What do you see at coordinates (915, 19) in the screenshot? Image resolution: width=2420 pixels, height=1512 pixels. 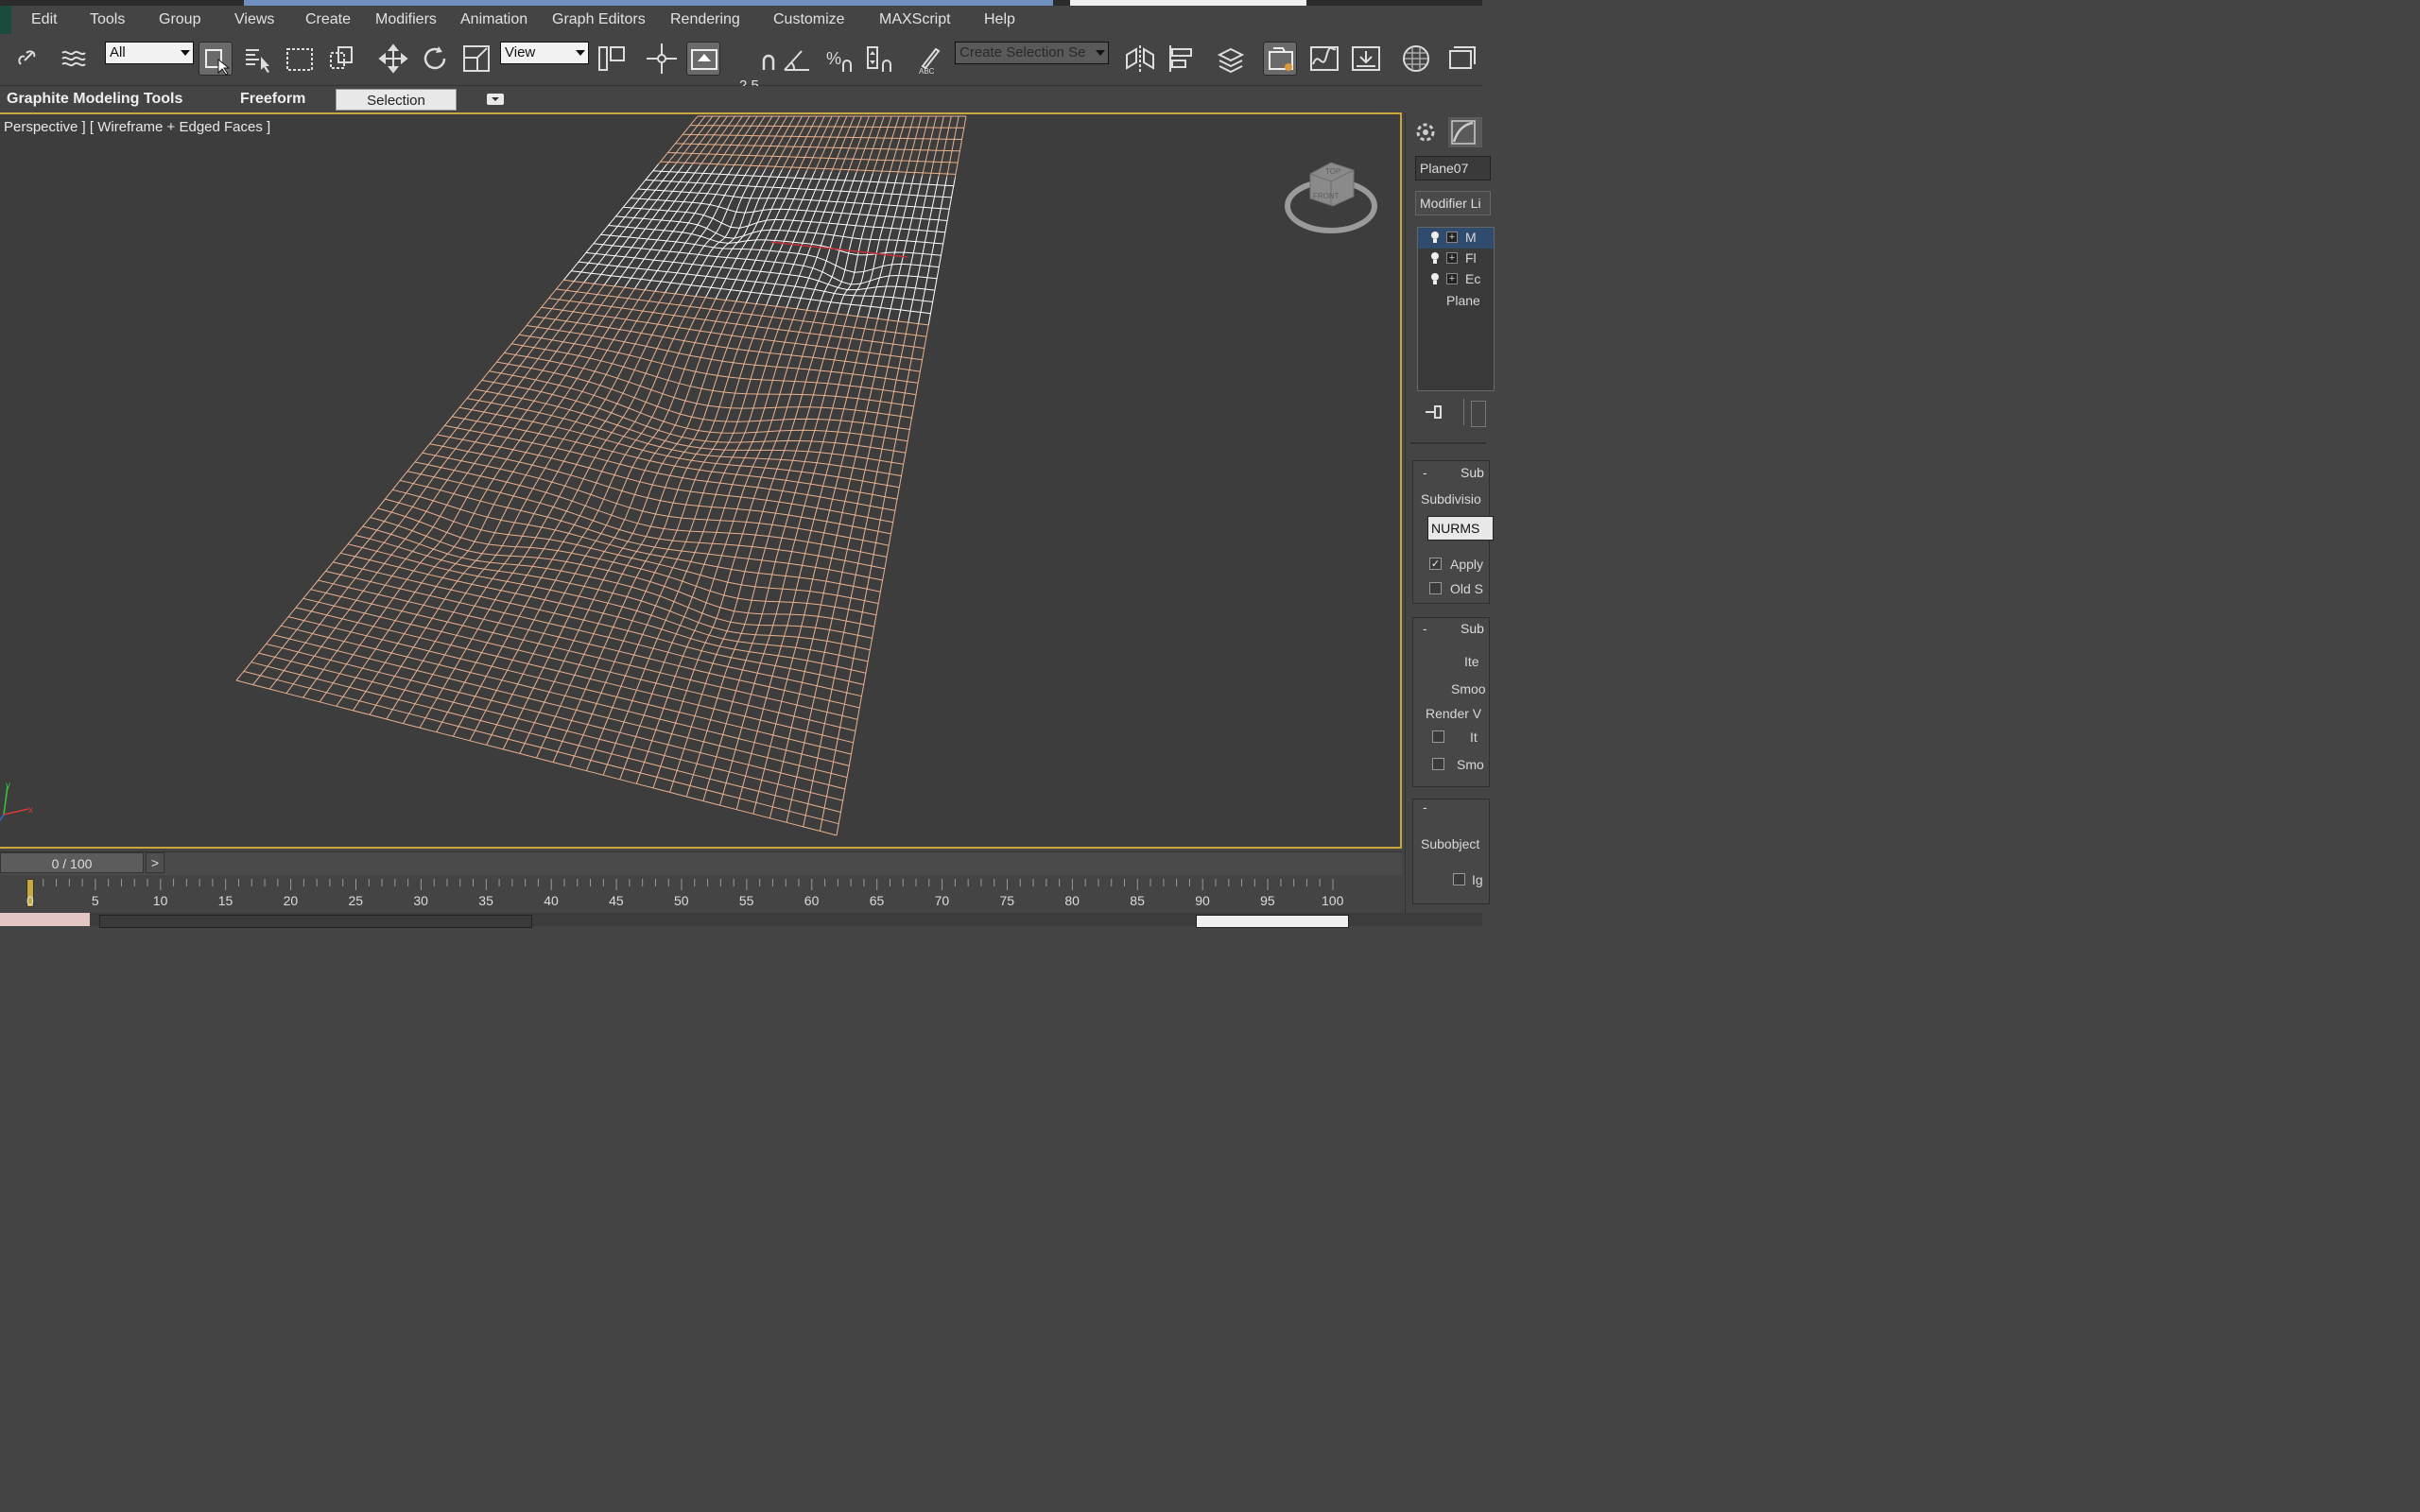 I see `menu-maxscript: MAXScript` at bounding box center [915, 19].